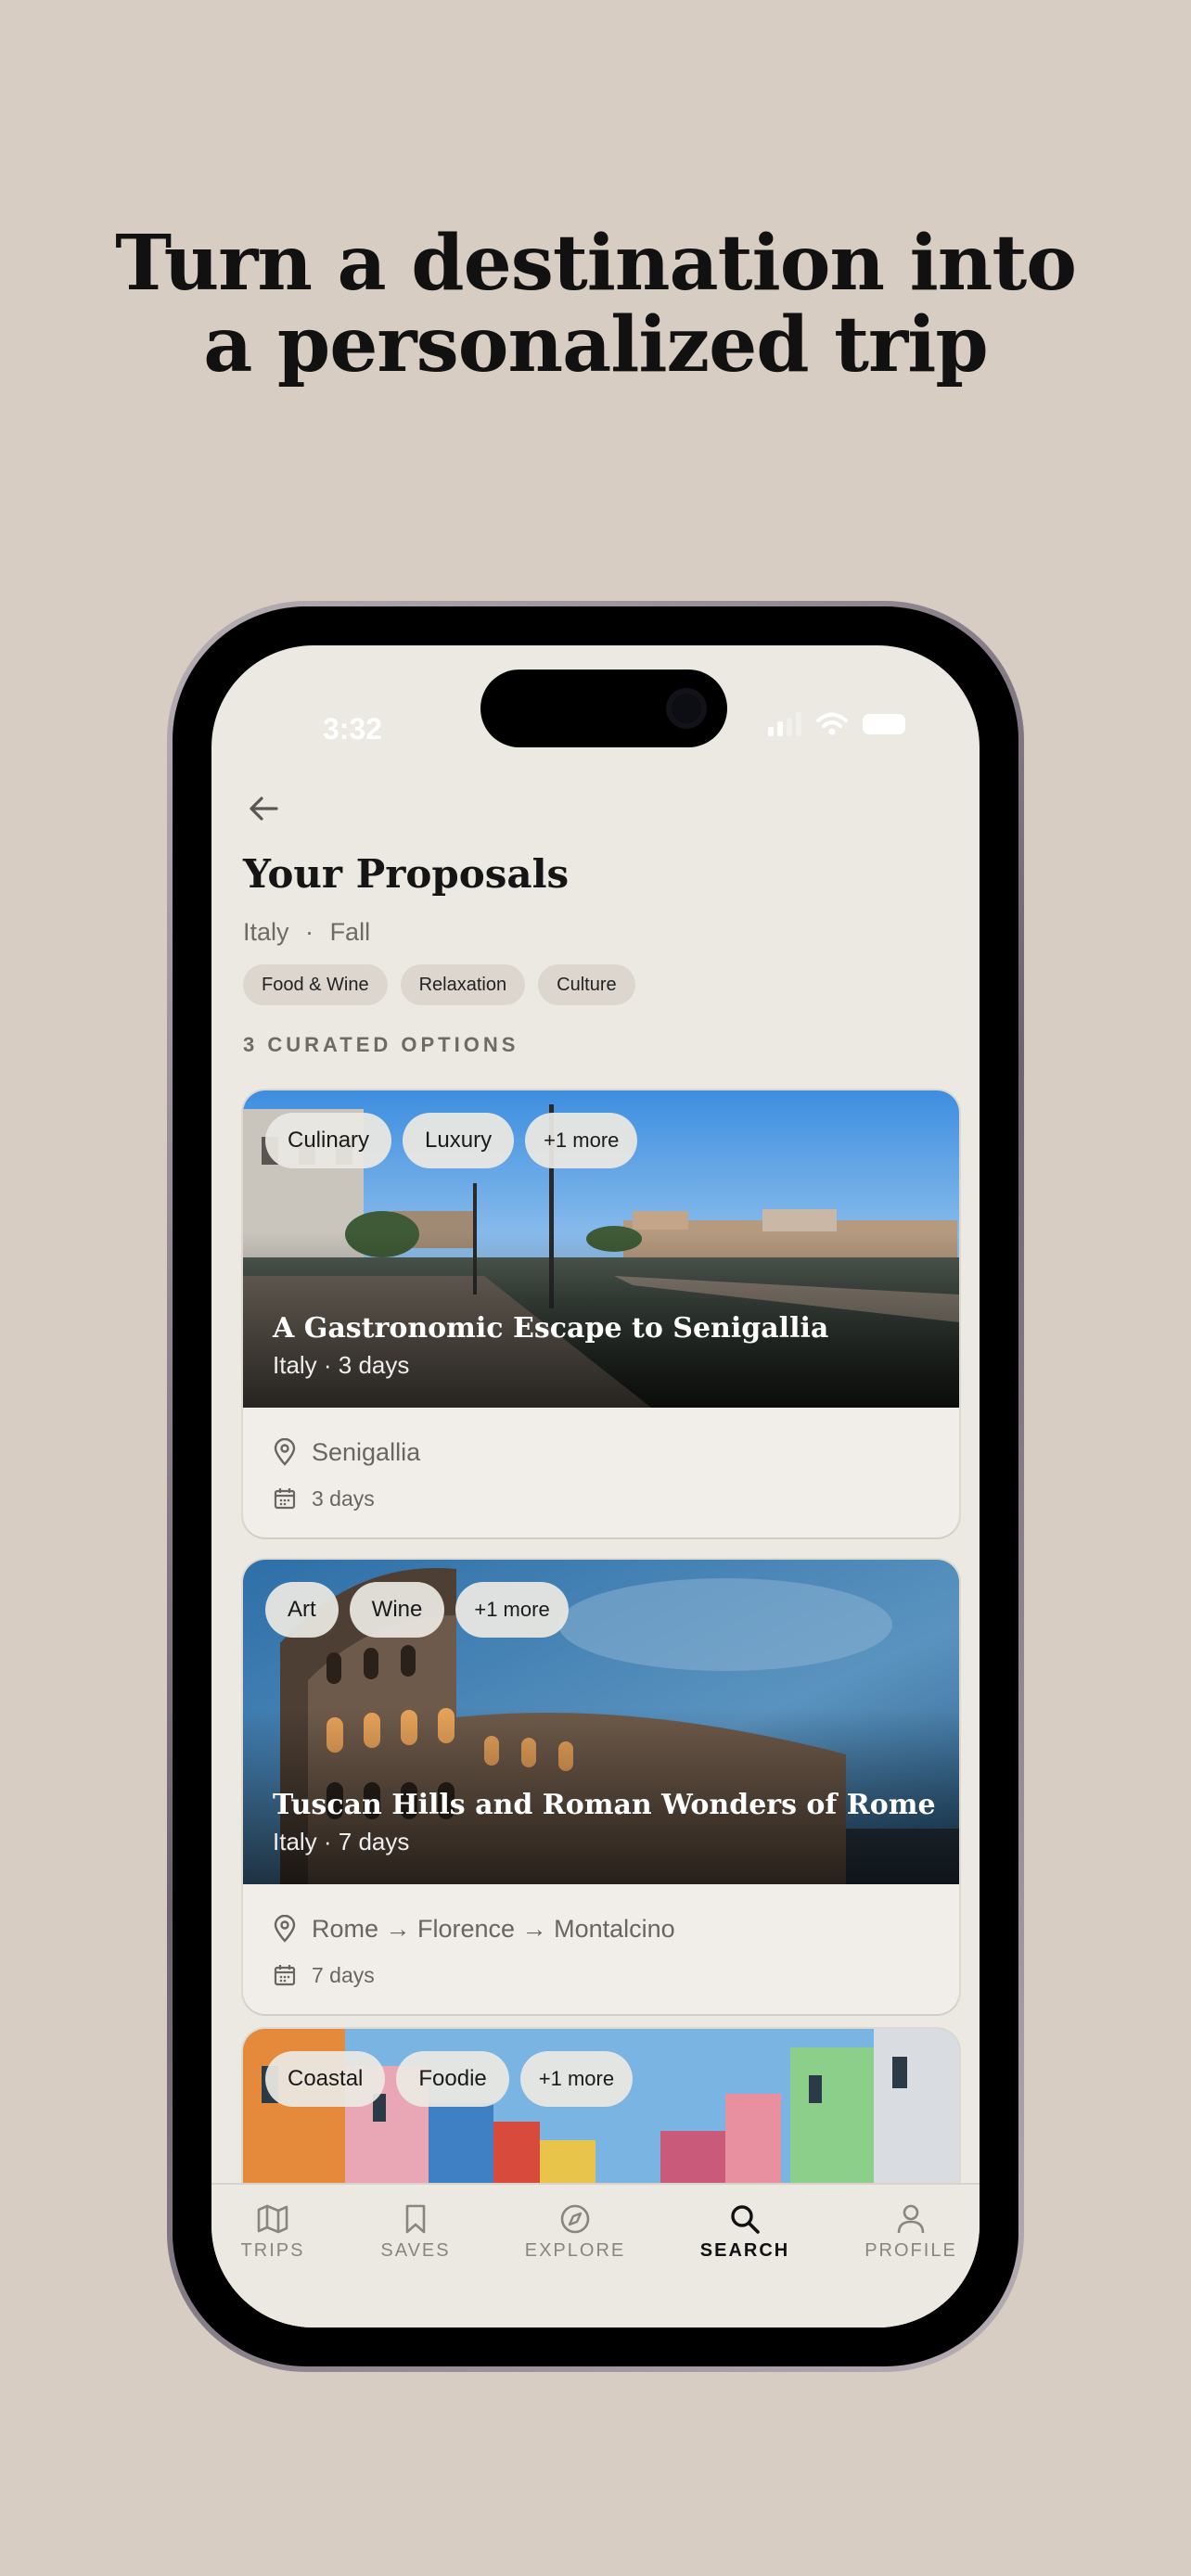  I want to click on tab-label: PROFILE, so click(910, 2250).